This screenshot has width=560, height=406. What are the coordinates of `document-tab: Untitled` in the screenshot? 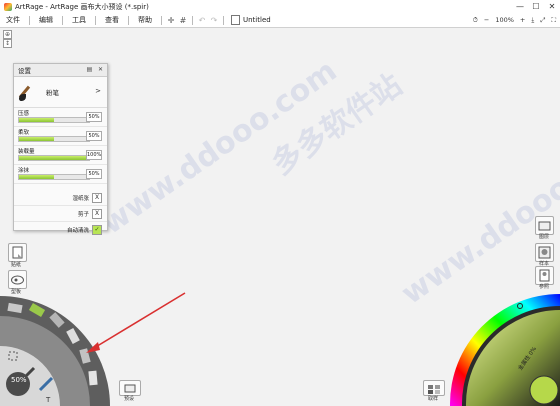 It's located at (251, 20).